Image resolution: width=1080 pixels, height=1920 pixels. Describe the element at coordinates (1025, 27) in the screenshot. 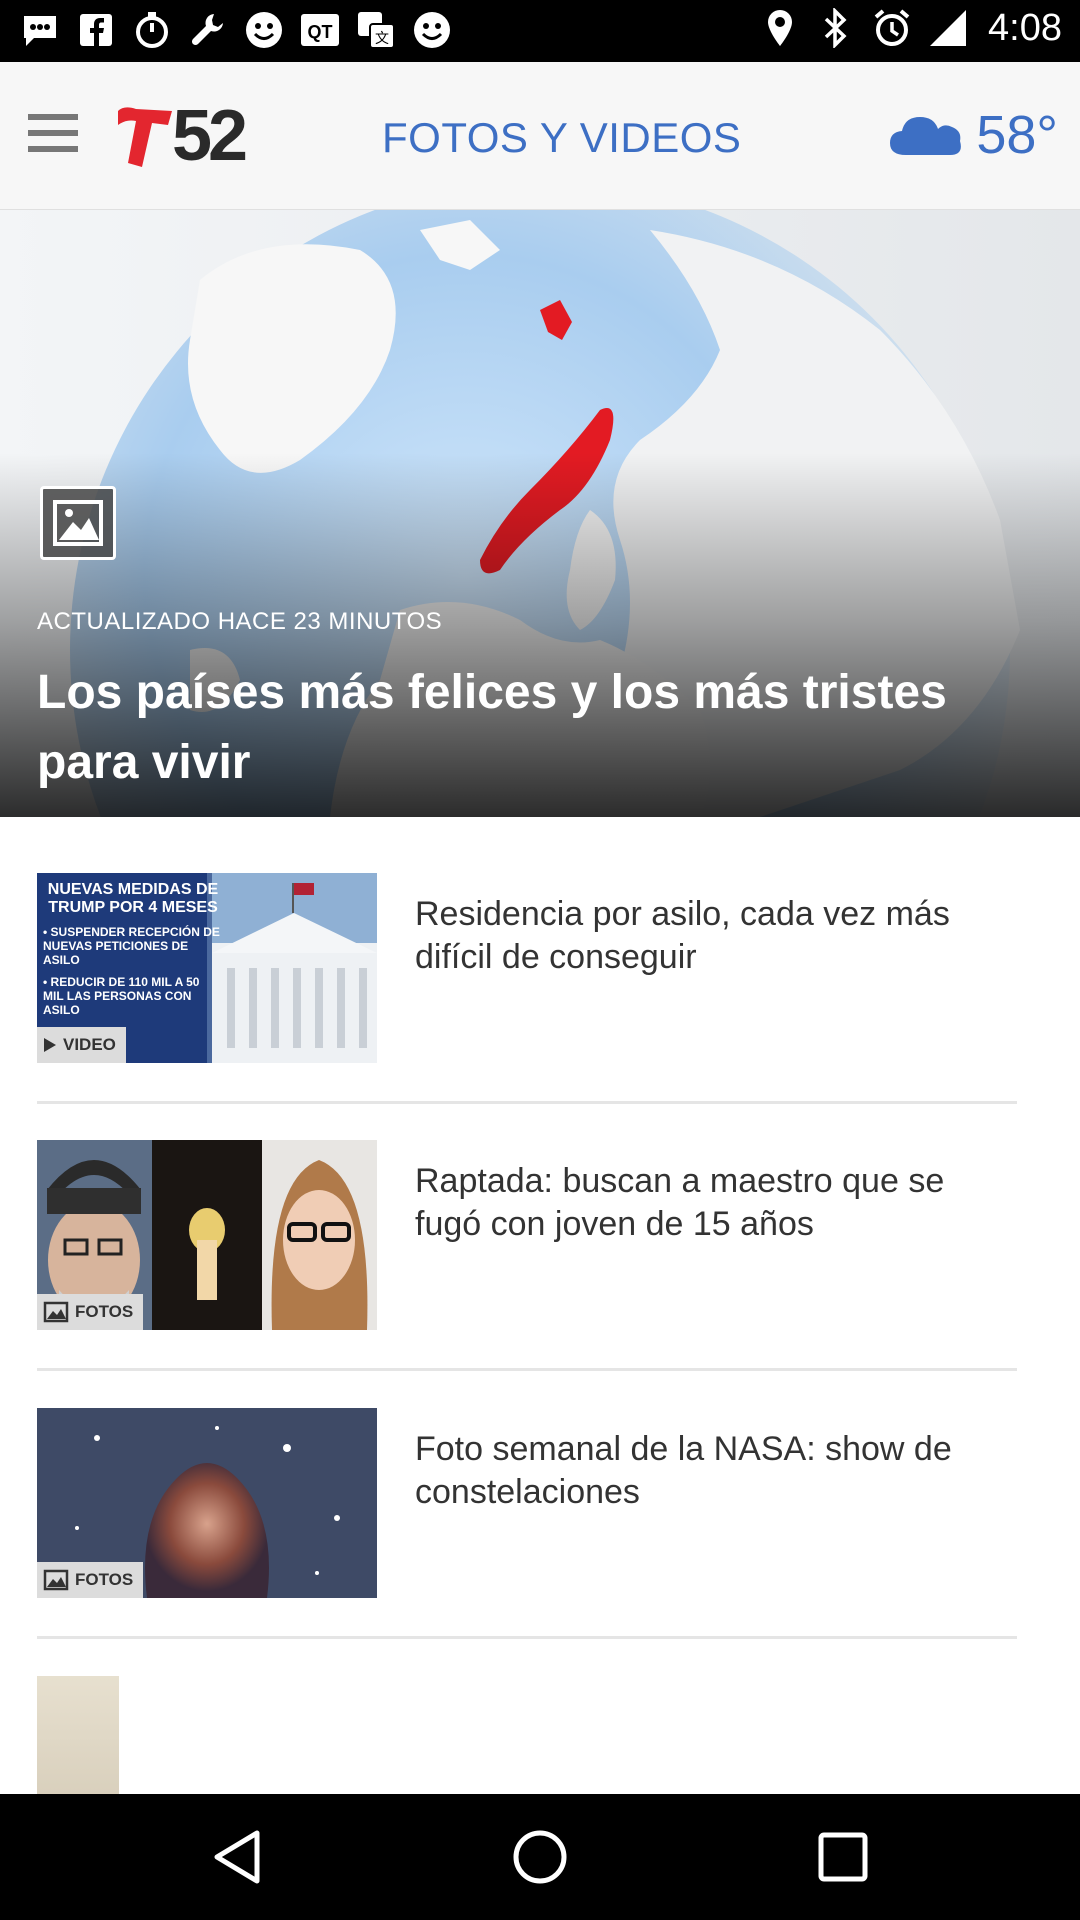

I see `status-time: 4:08` at that location.